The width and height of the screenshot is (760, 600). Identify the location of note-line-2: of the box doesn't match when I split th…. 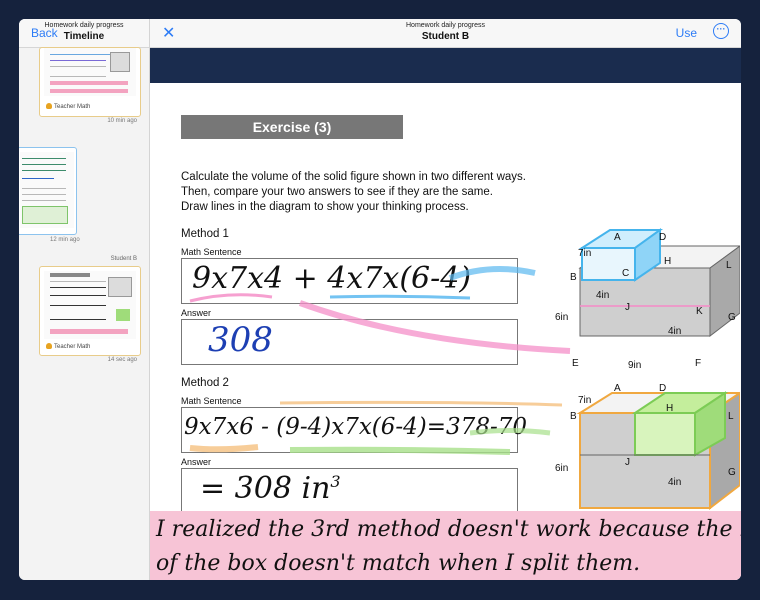
(398, 563).